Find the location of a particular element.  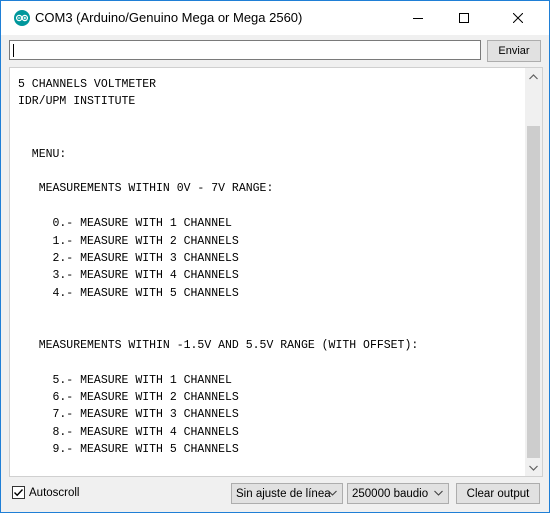

chevron-up-icon is located at coordinates (533, 76).